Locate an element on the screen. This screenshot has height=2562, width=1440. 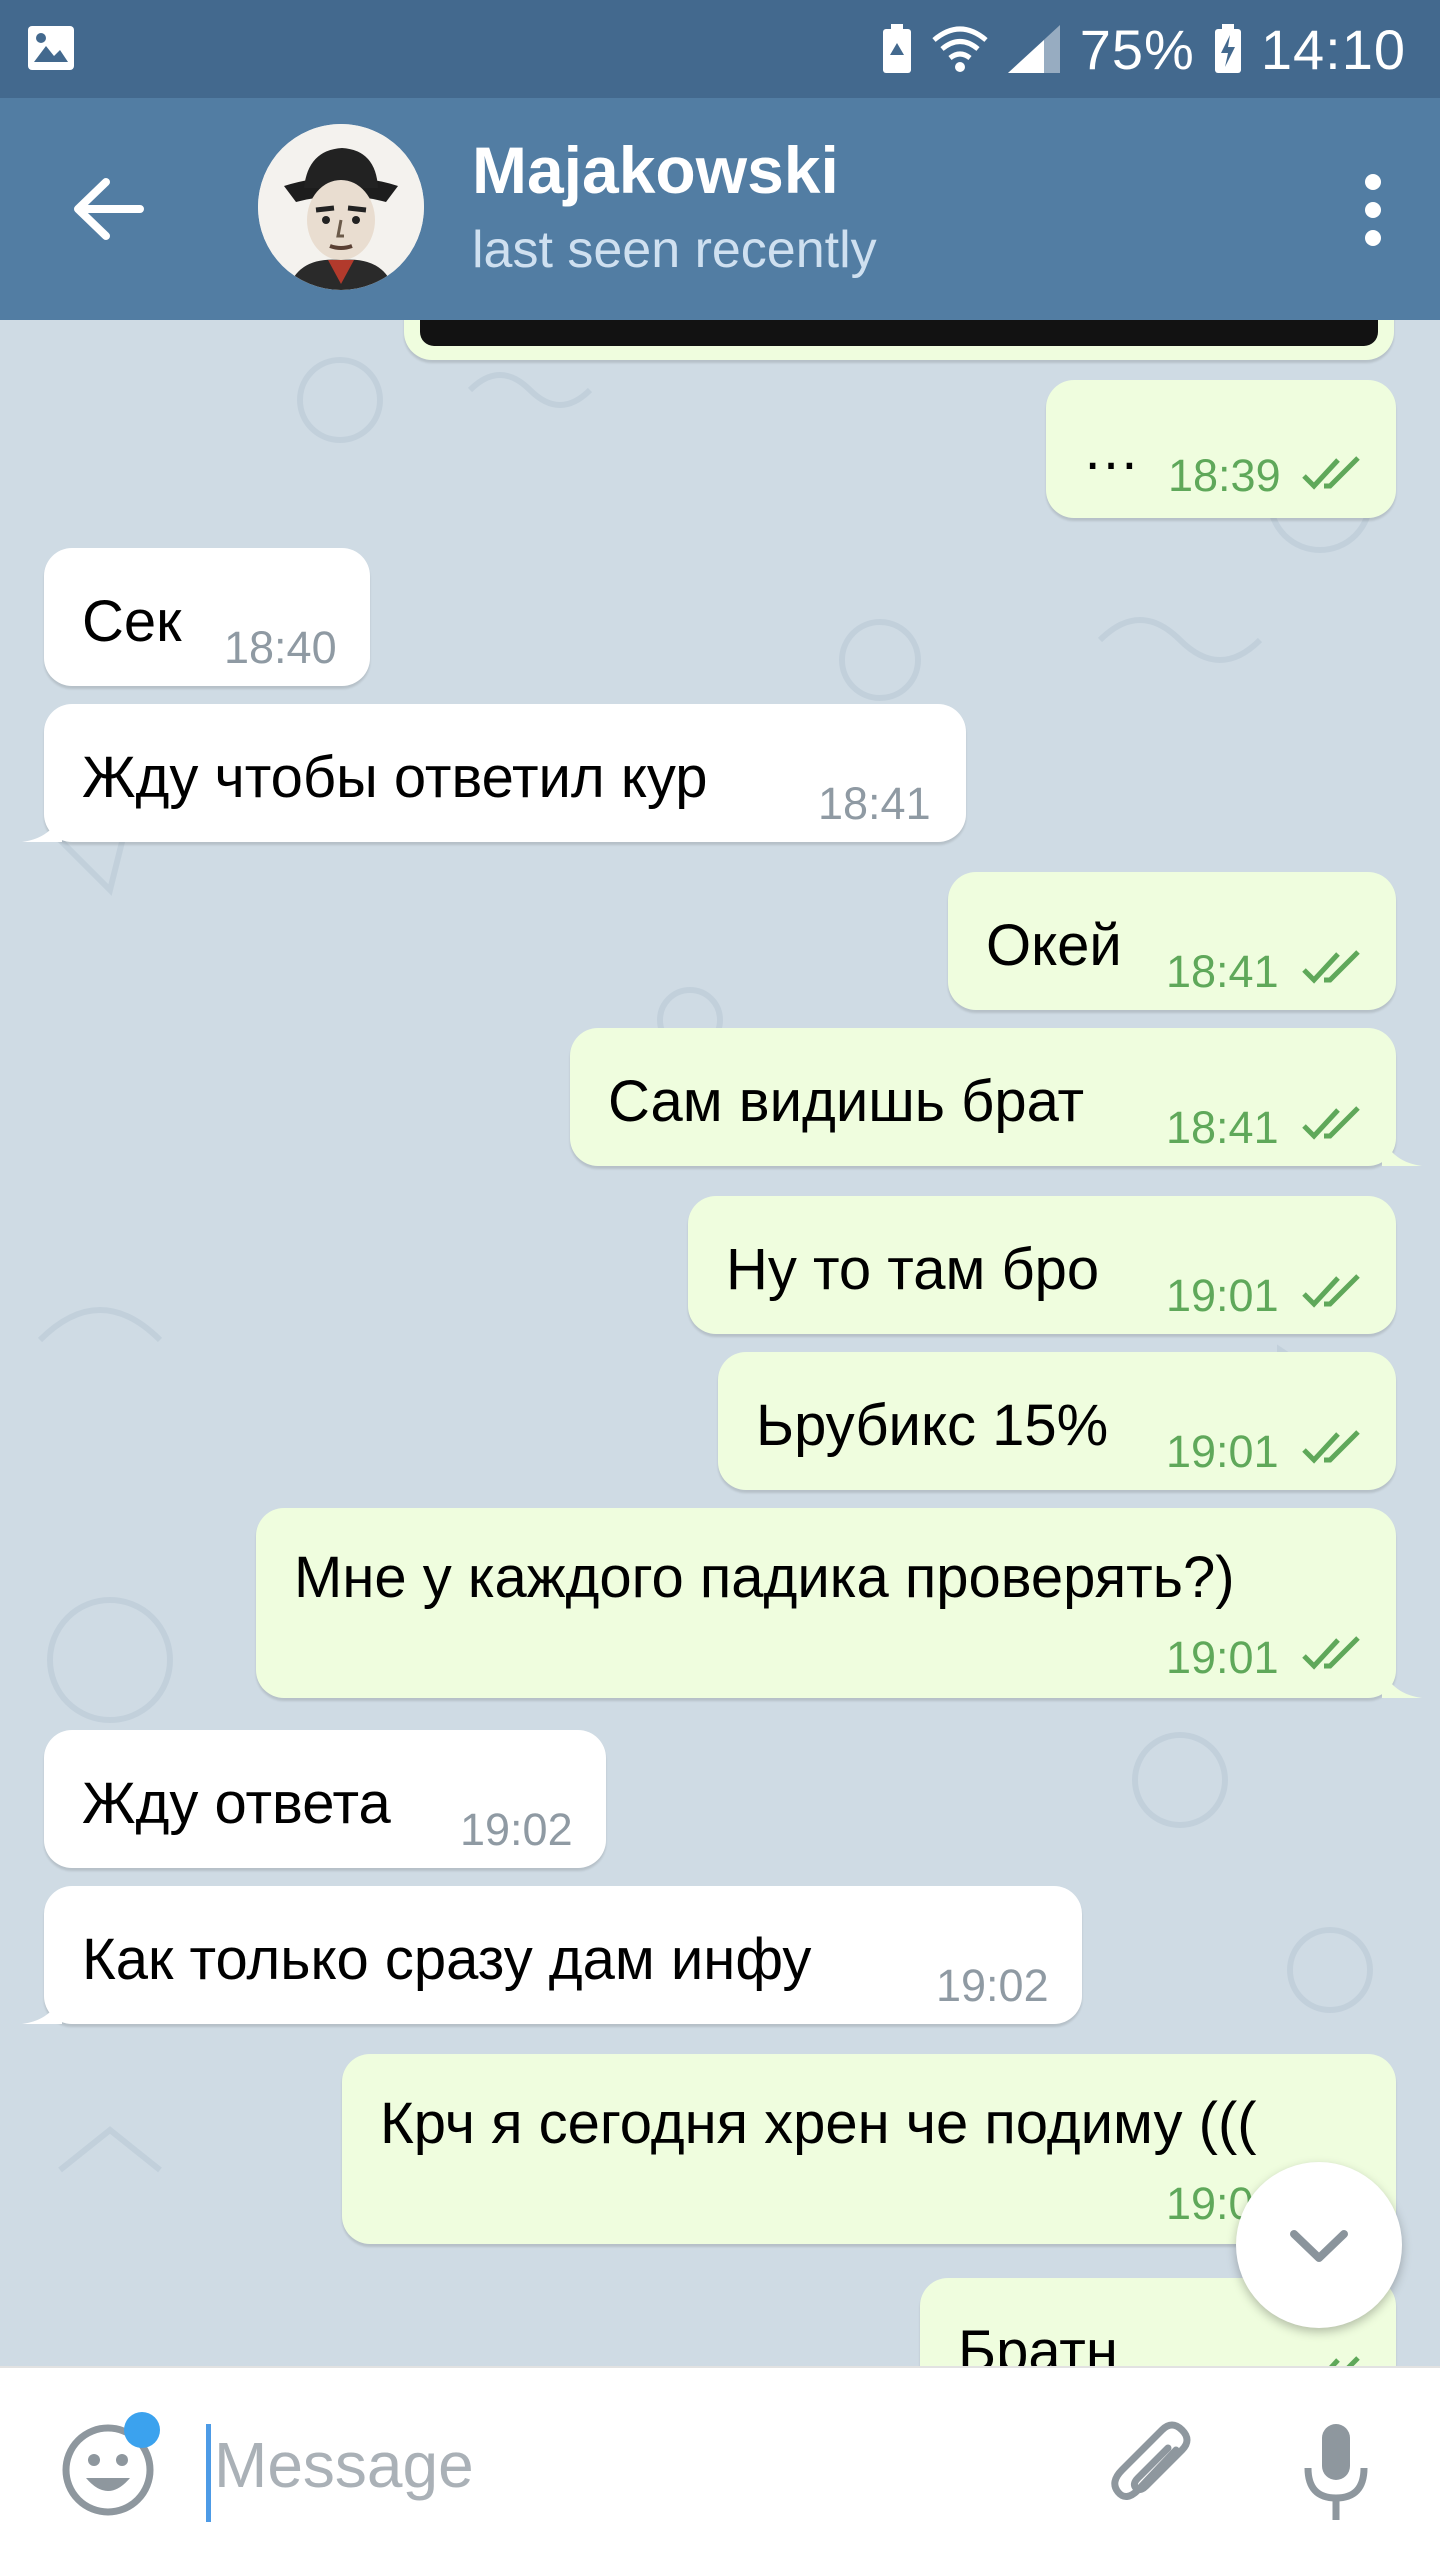
message-outgoing: Мне у каждого падика проверять?) 19:01 is located at coordinates (826, 1603).